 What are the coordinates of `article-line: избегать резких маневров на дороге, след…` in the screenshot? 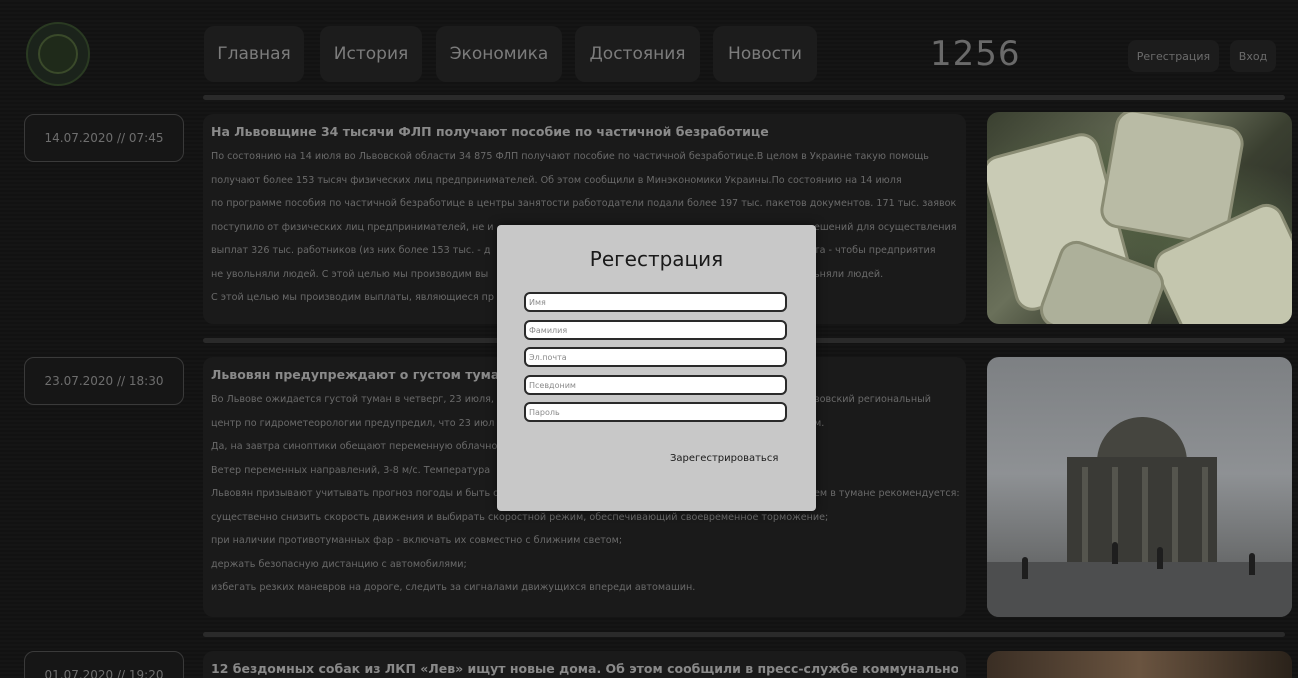 It's located at (453, 587).